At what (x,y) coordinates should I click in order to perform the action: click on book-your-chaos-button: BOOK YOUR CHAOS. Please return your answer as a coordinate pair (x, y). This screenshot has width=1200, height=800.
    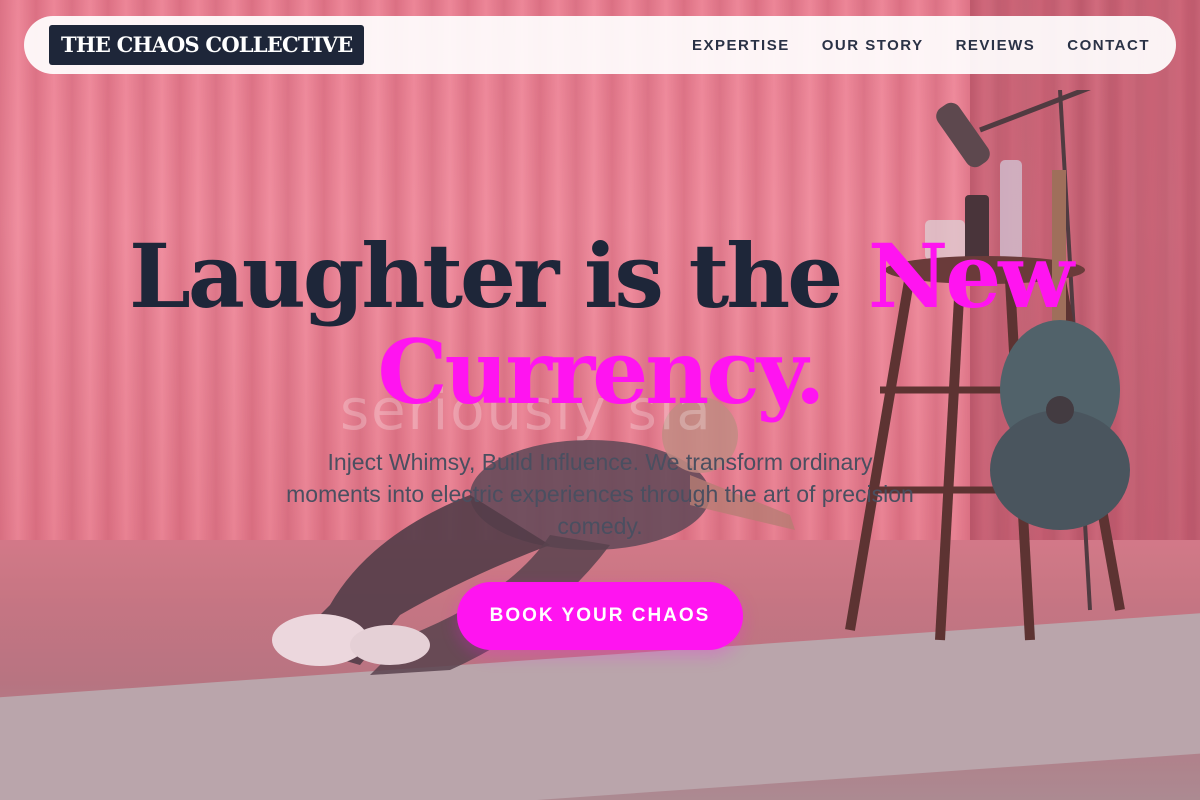
    Looking at the image, I should click on (600, 616).